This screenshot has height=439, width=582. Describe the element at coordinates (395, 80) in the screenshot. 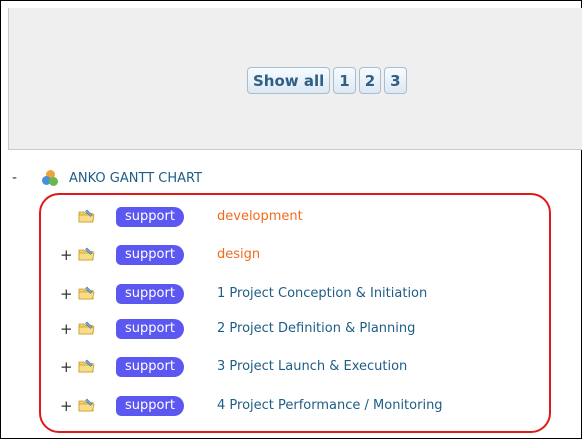

I see `page-3-button: 3` at that location.